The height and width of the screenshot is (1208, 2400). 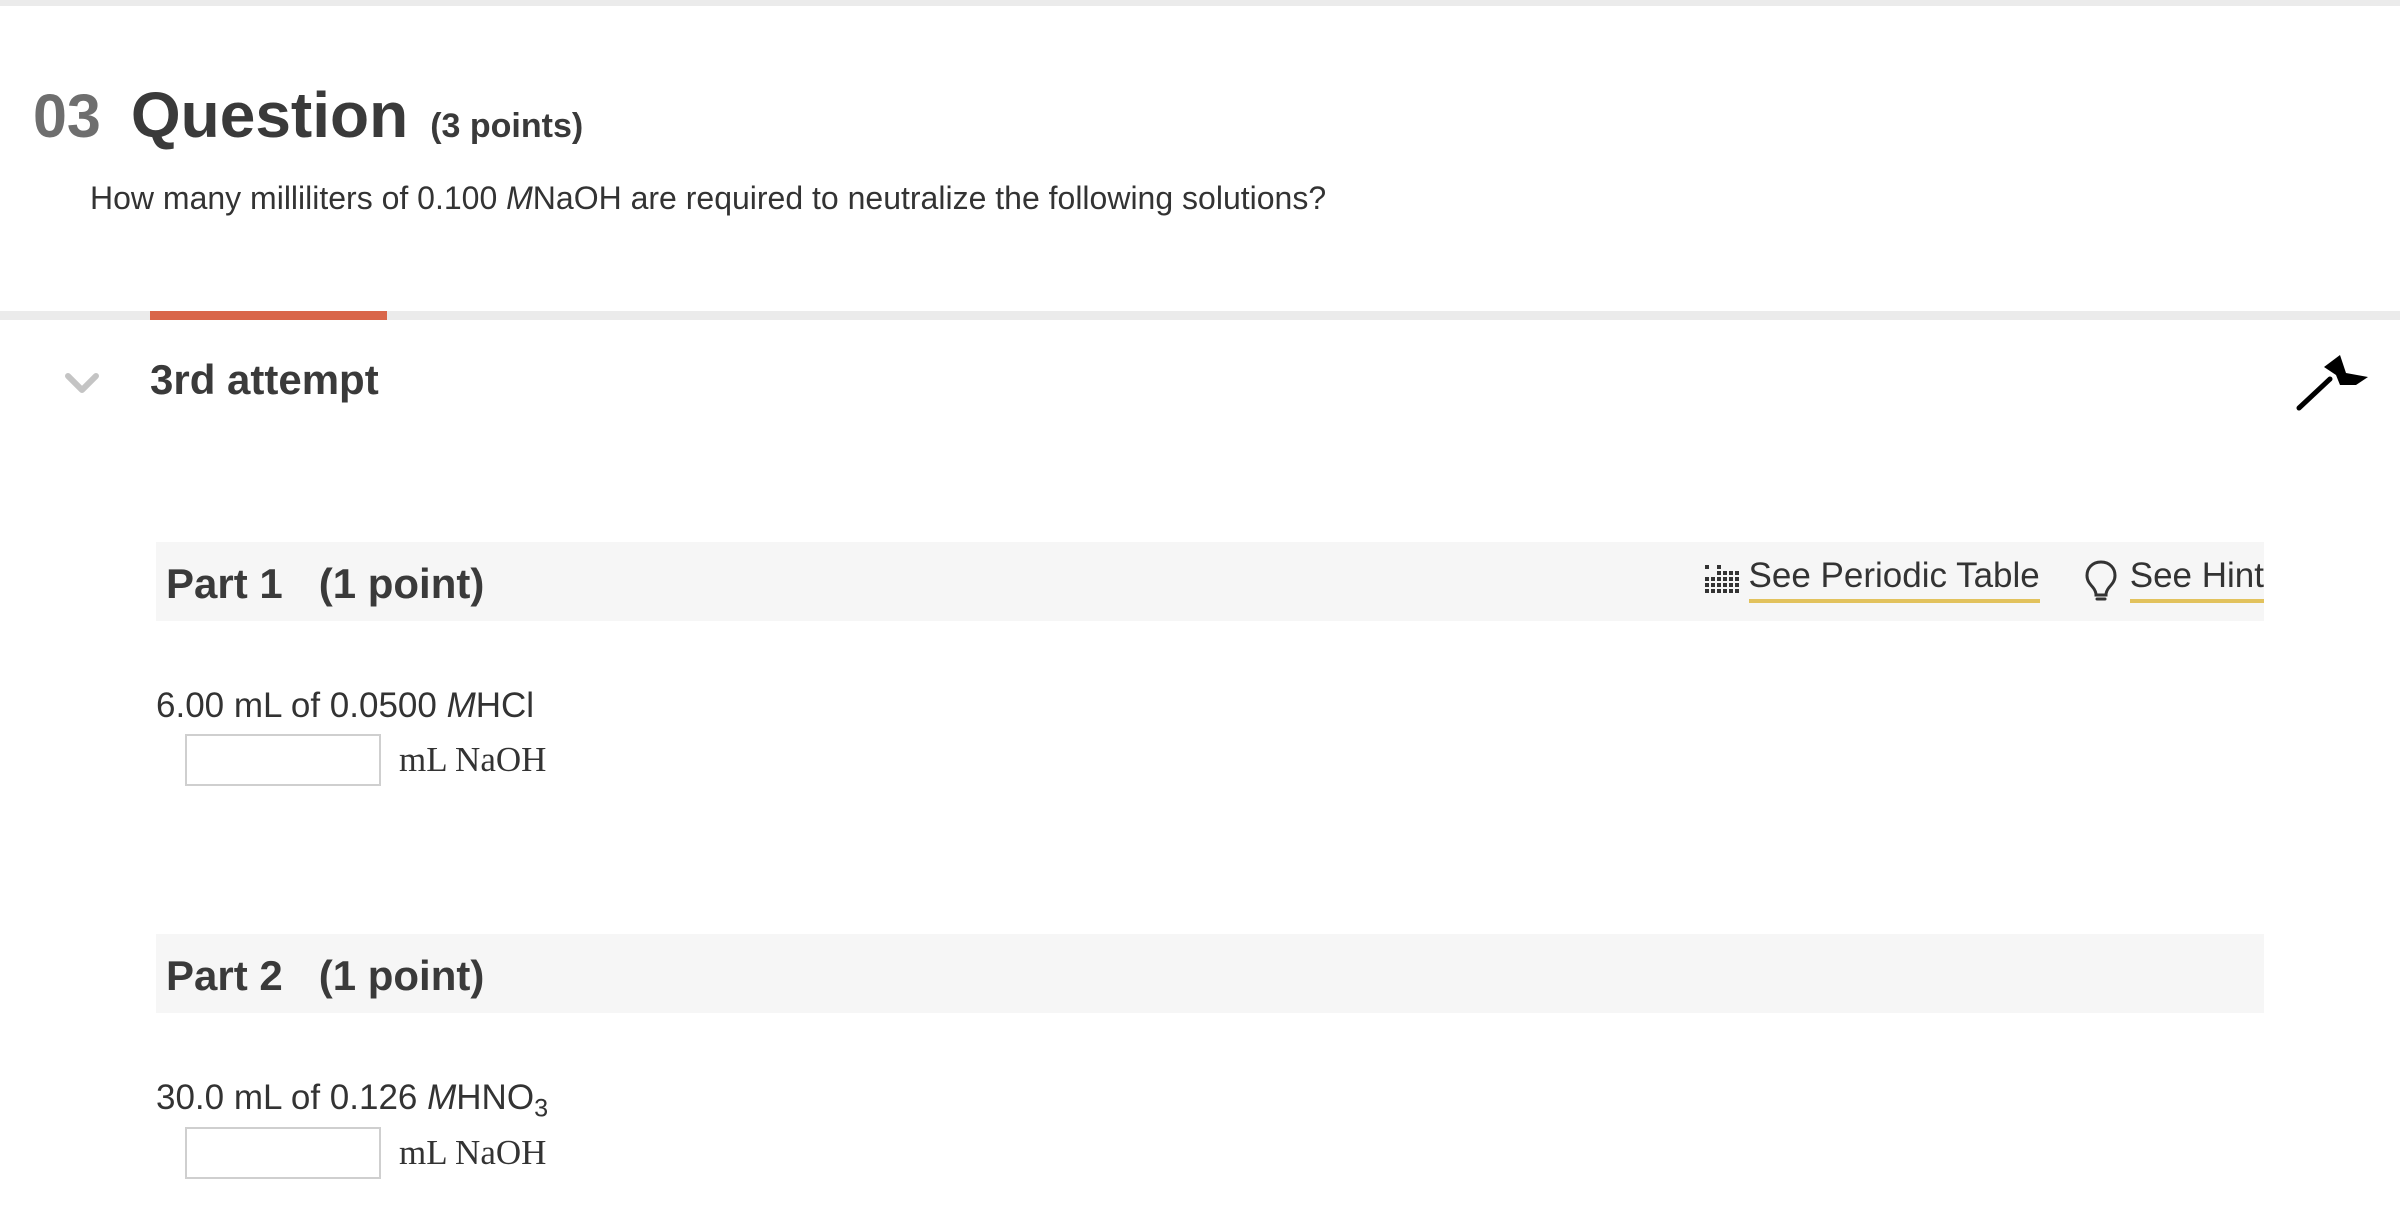 I want to click on top-divider, so click(x=1200, y=3).